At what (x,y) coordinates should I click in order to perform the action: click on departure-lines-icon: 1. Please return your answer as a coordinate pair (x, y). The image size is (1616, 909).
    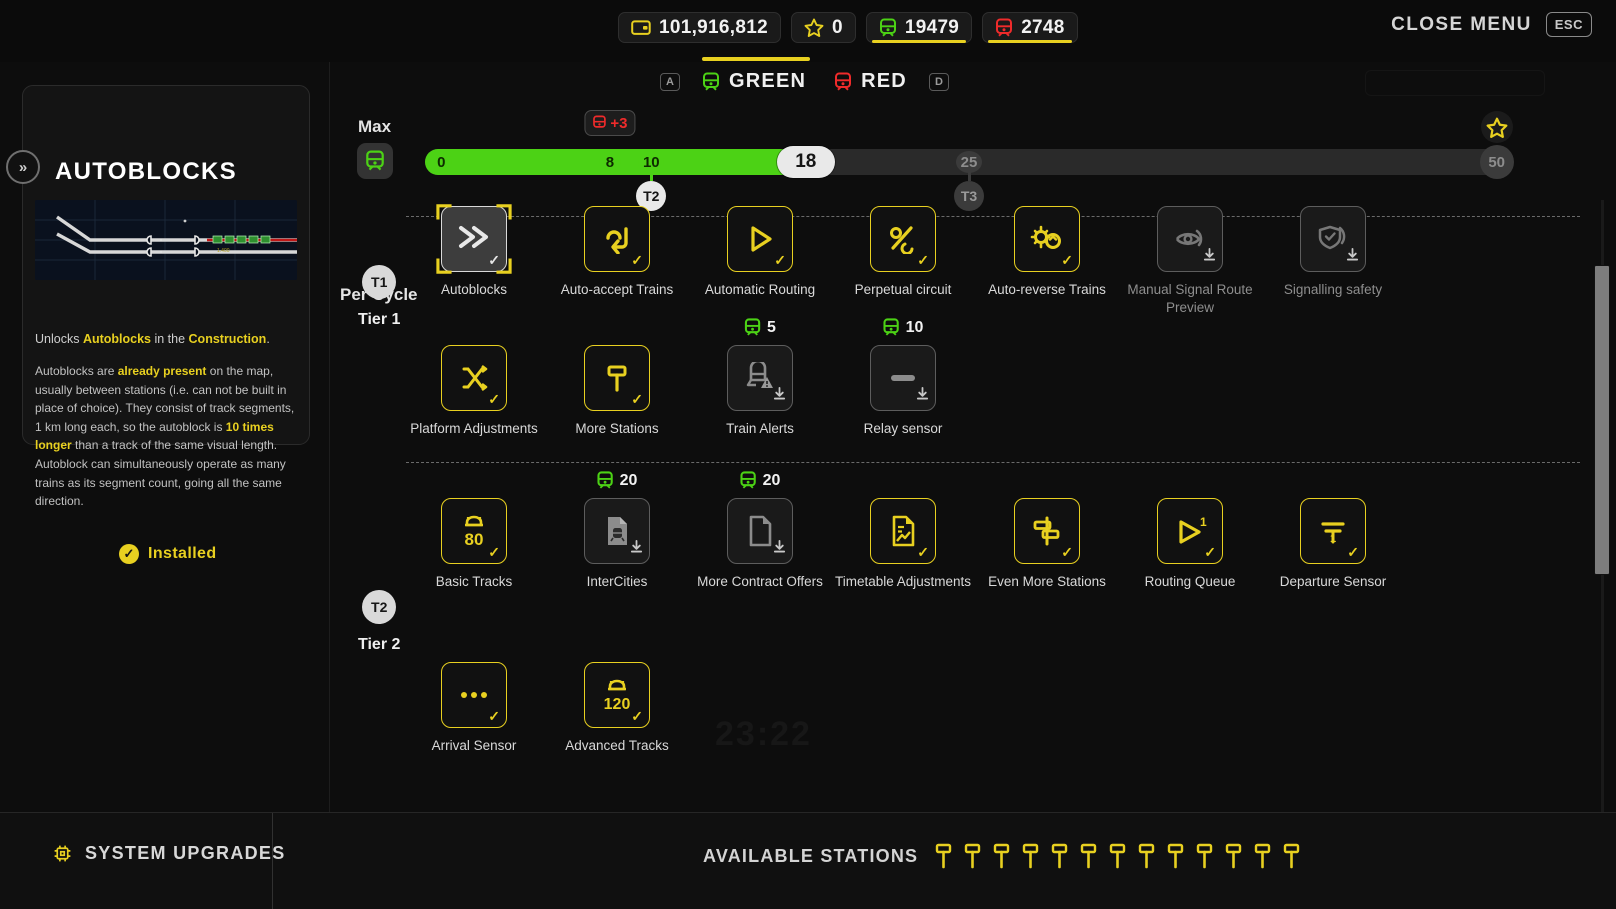
    Looking at the image, I should click on (1333, 533).